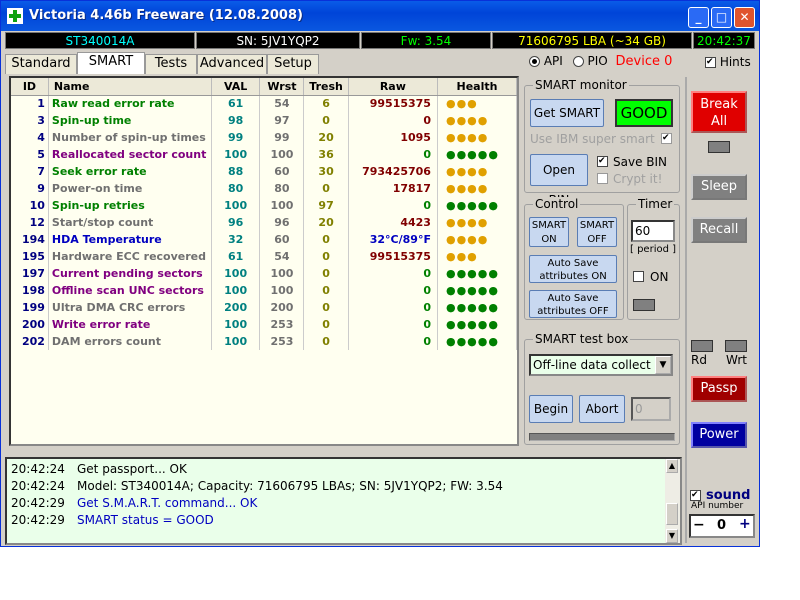 This screenshot has width=800, height=600. I want to click on sleep-button: Sleep, so click(719, 187).